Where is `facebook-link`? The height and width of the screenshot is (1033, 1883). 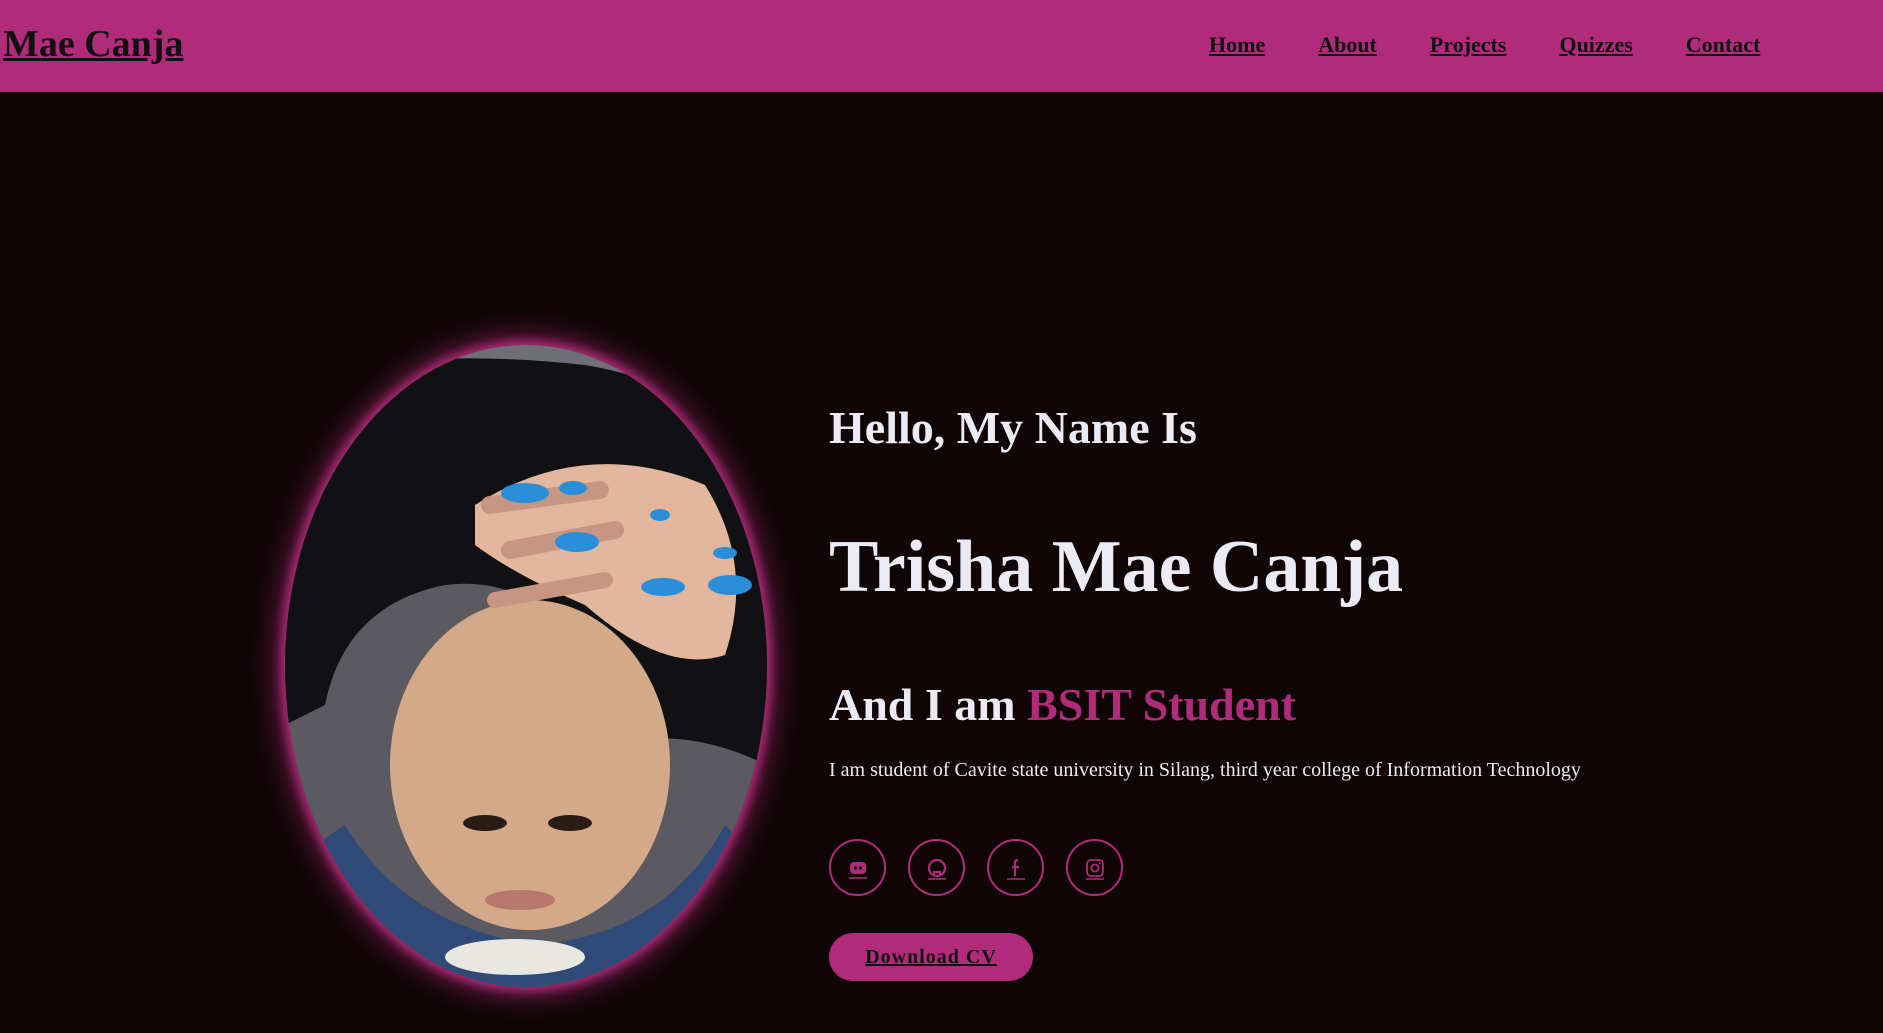
facebook-link is located at coordinates (1015, 867).